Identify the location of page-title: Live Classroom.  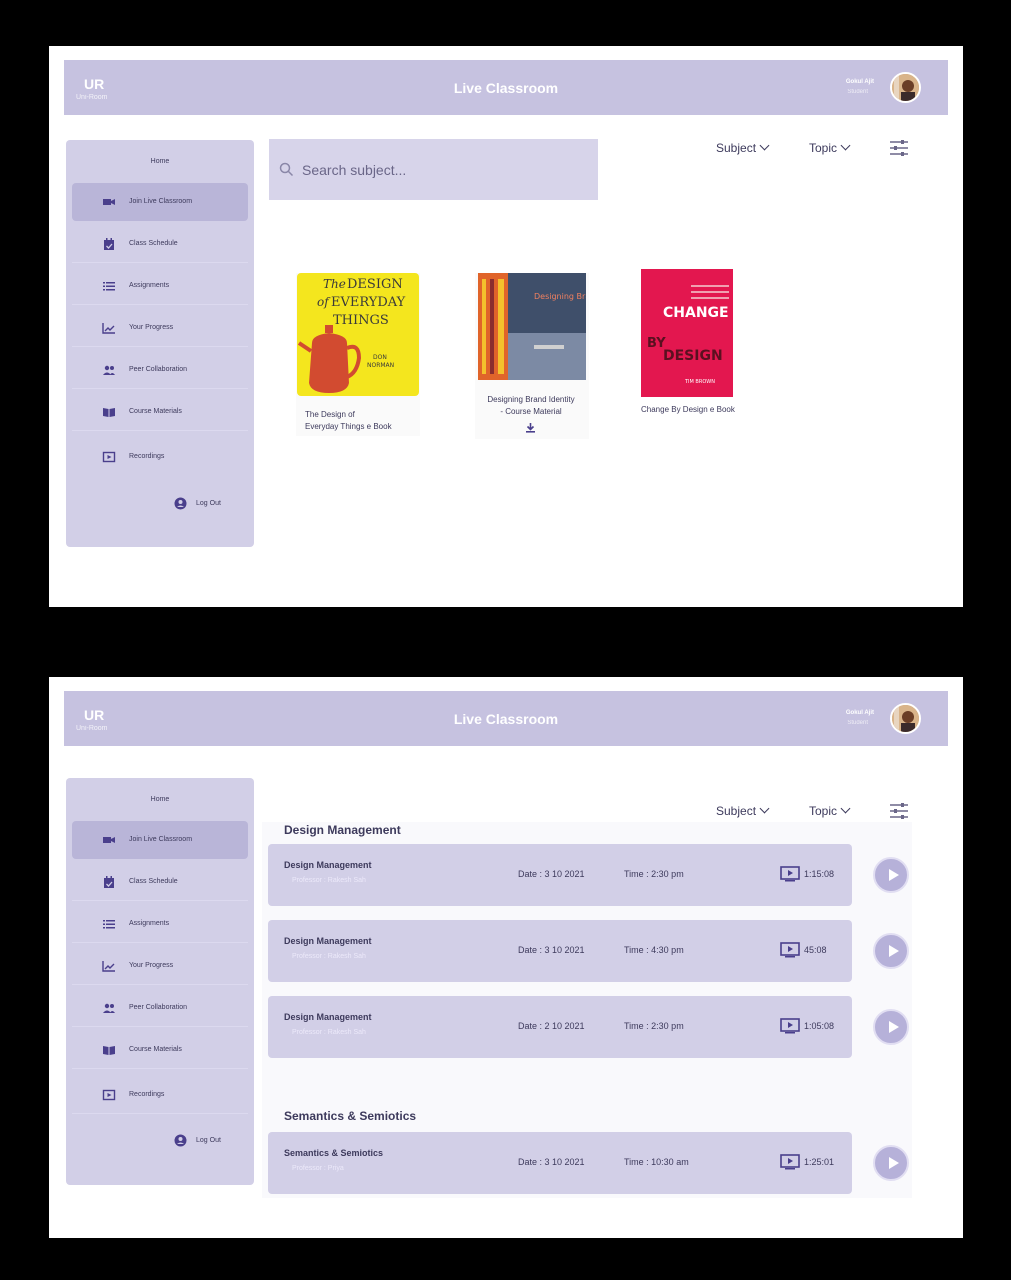
(506, 719).